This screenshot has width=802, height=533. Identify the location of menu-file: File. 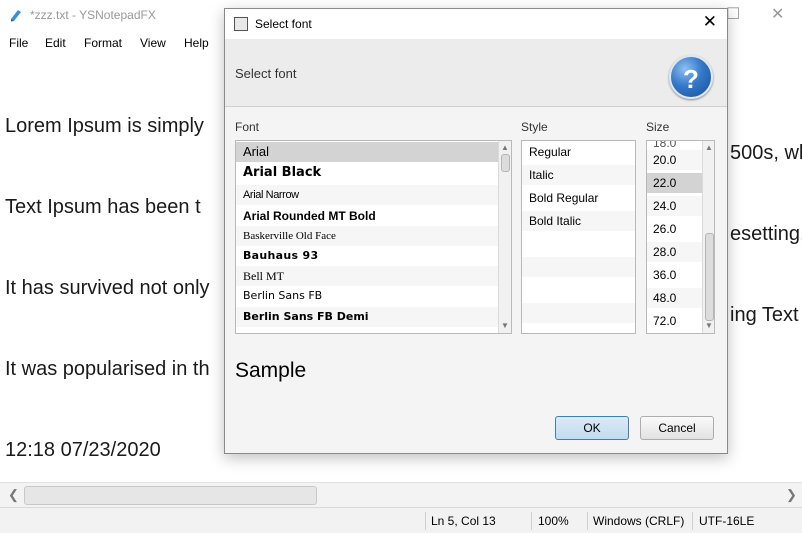
(18, 43).